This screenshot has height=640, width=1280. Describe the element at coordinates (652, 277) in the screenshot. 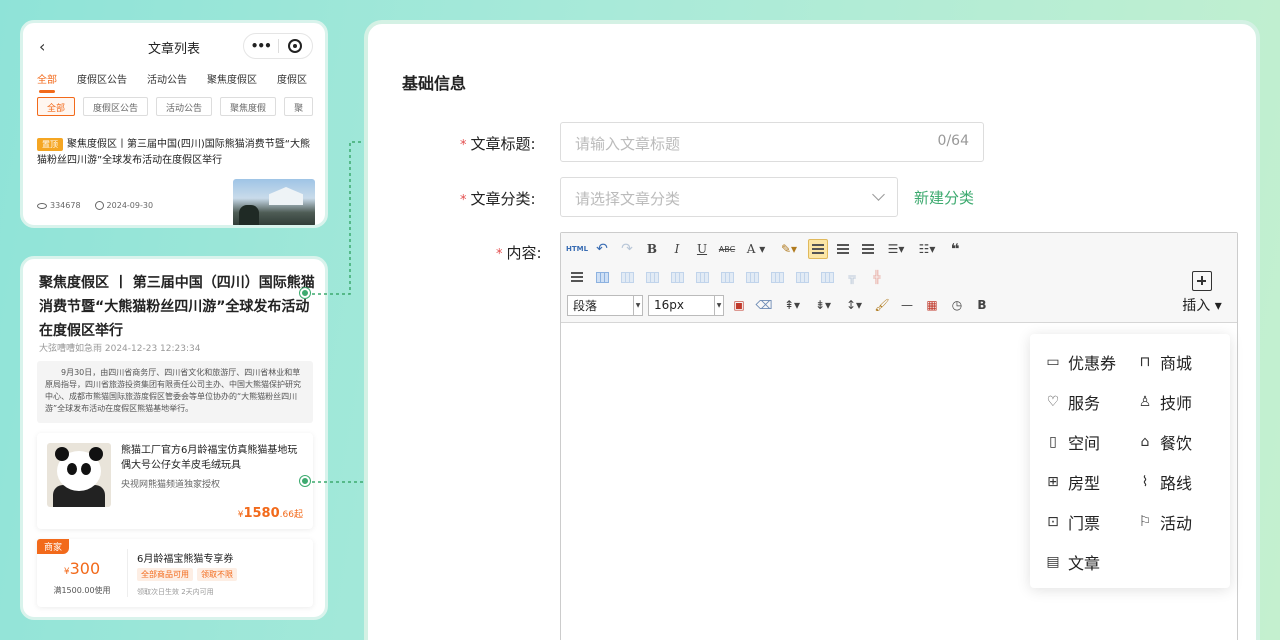

I see `table-merge-icon` at that location.